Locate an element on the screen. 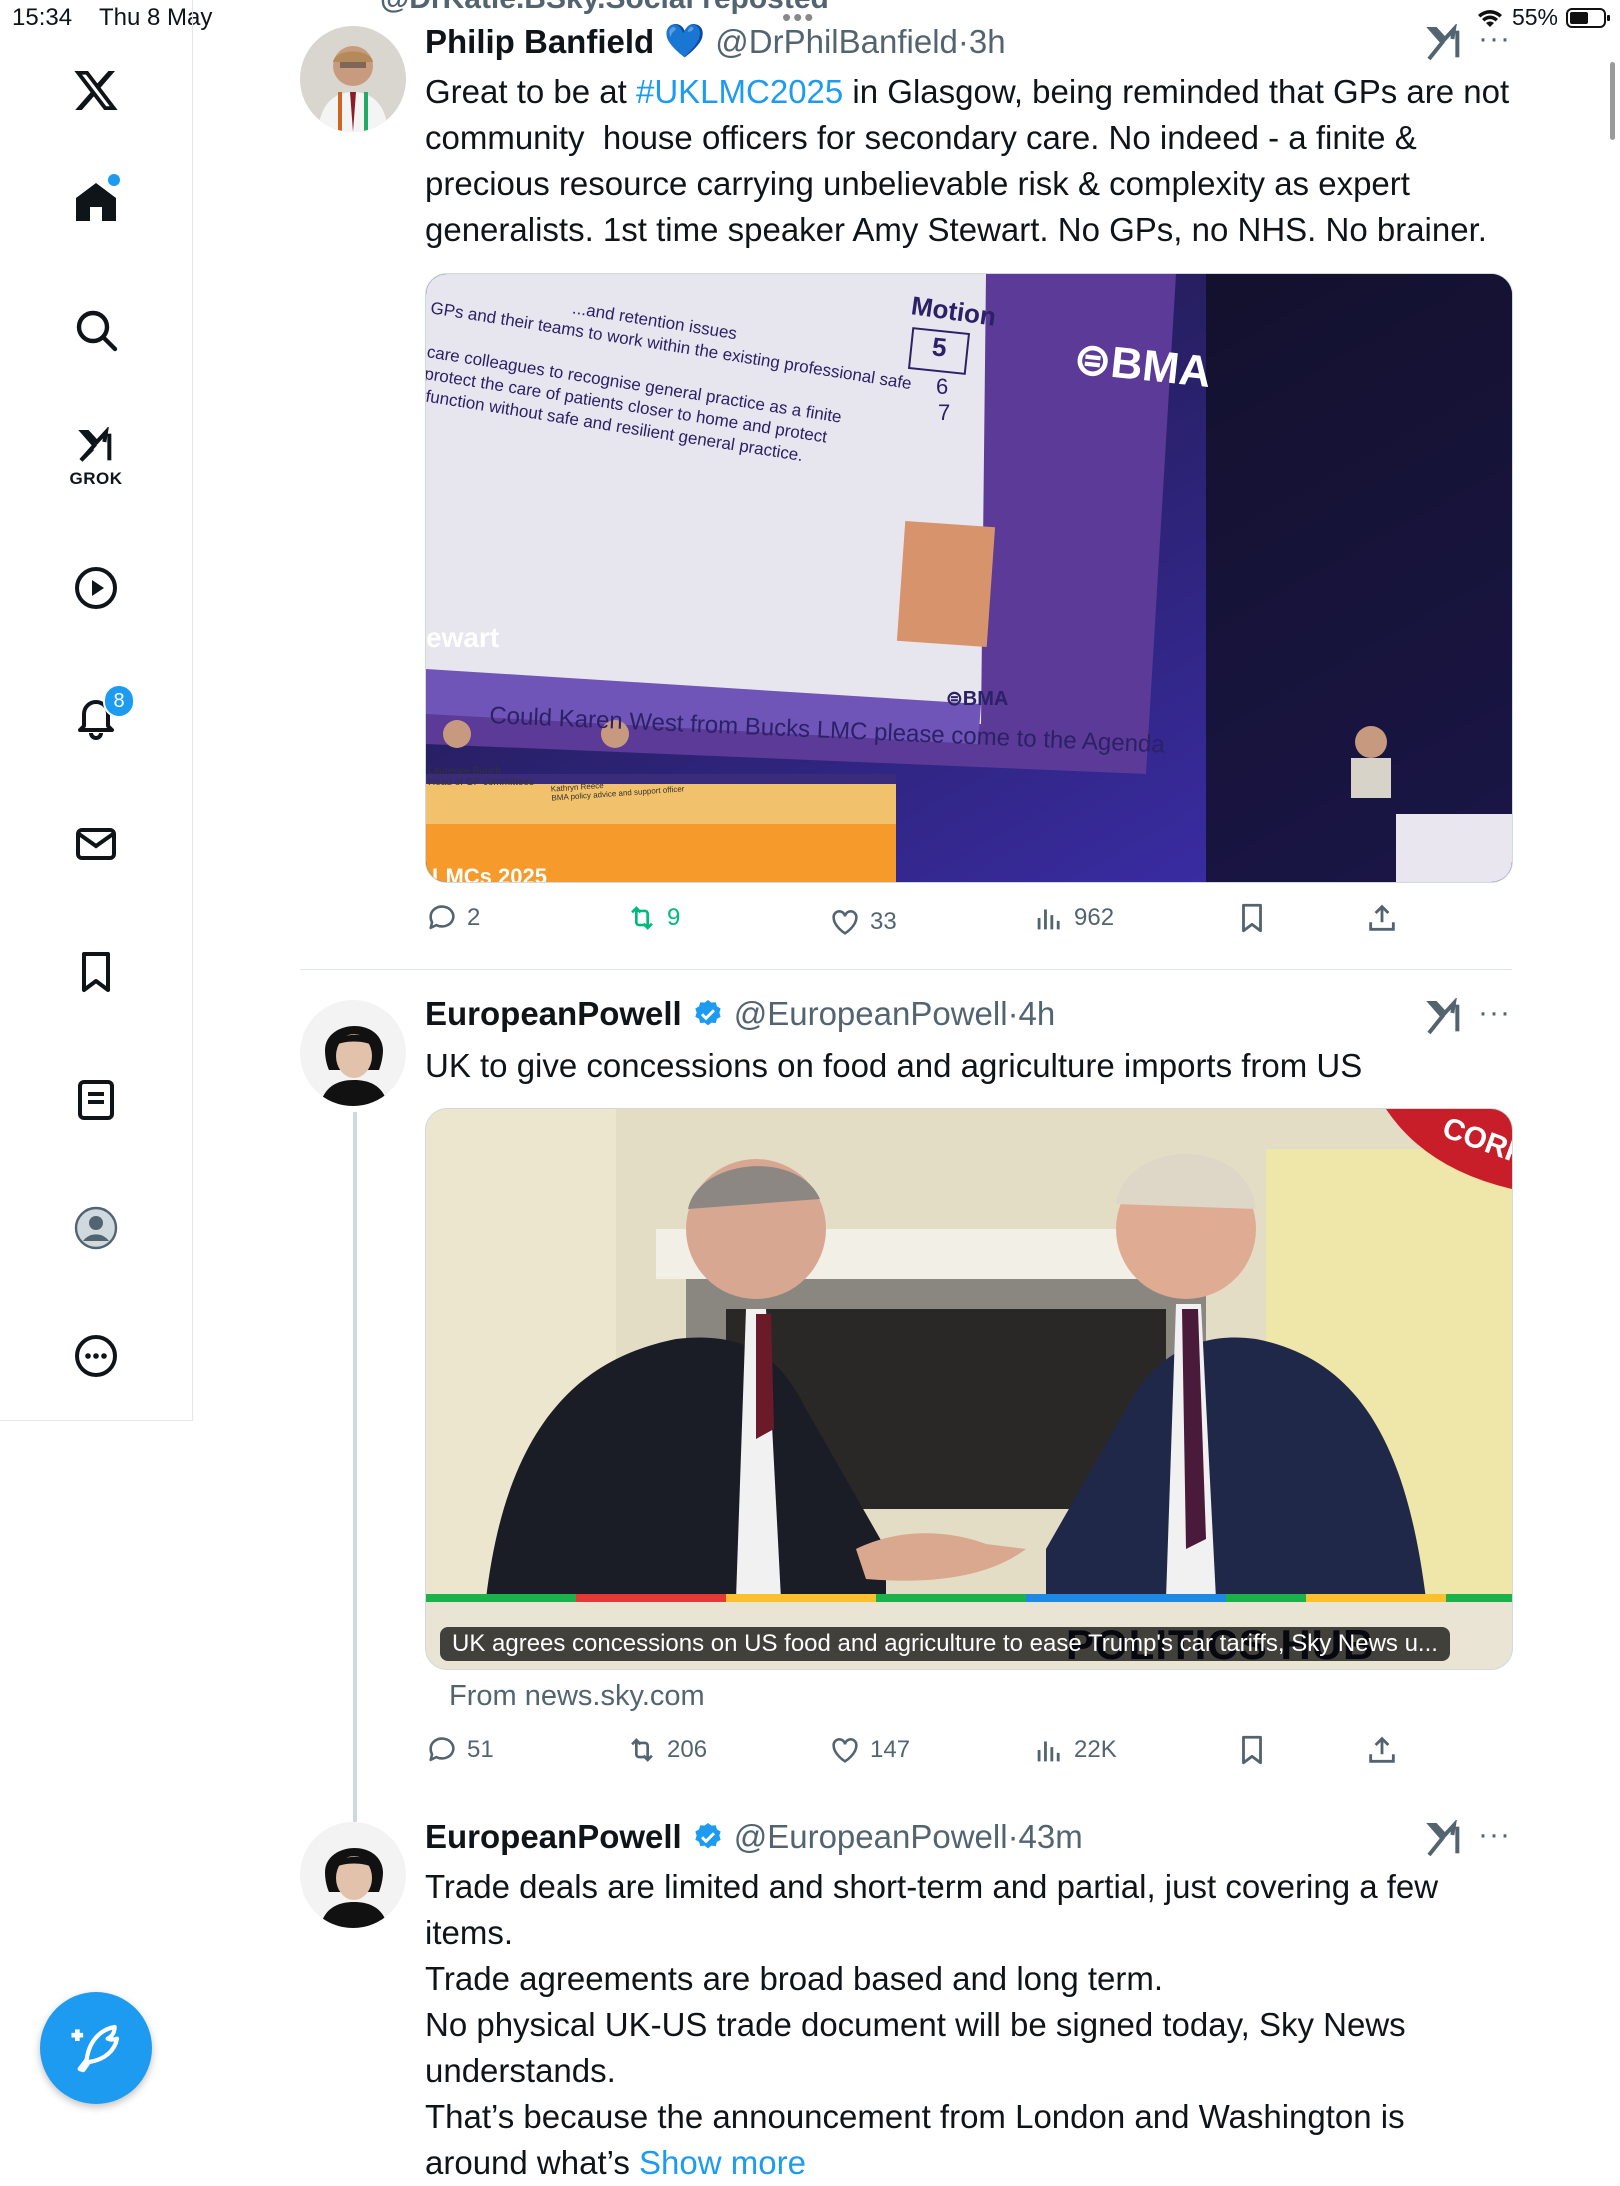 This screenshot has width=1620, height=2186. video-icon is located at coordinates (96, 588).